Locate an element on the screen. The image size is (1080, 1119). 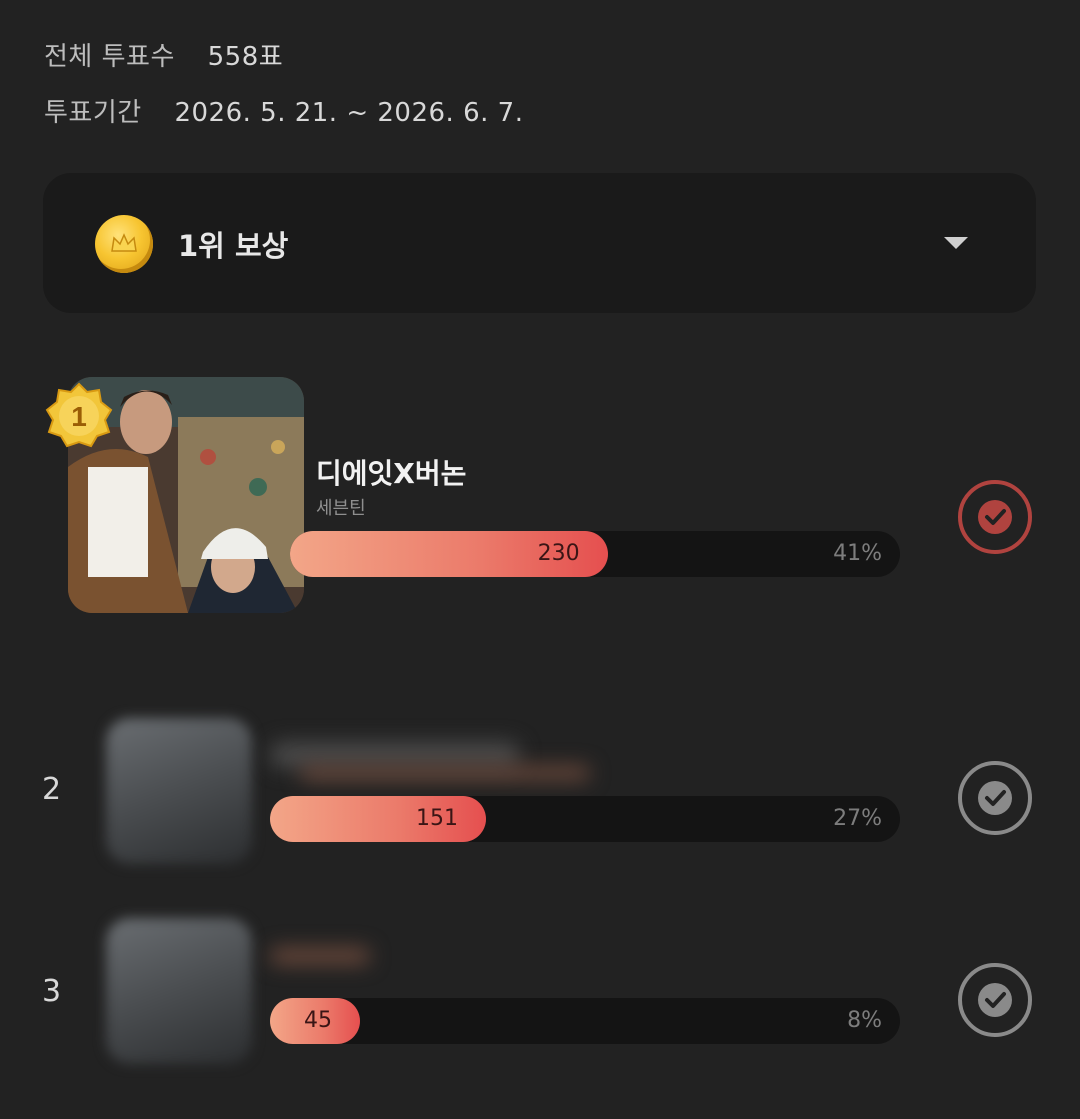
reward-title: 1위 보상 is located at coordinates (233, 246).